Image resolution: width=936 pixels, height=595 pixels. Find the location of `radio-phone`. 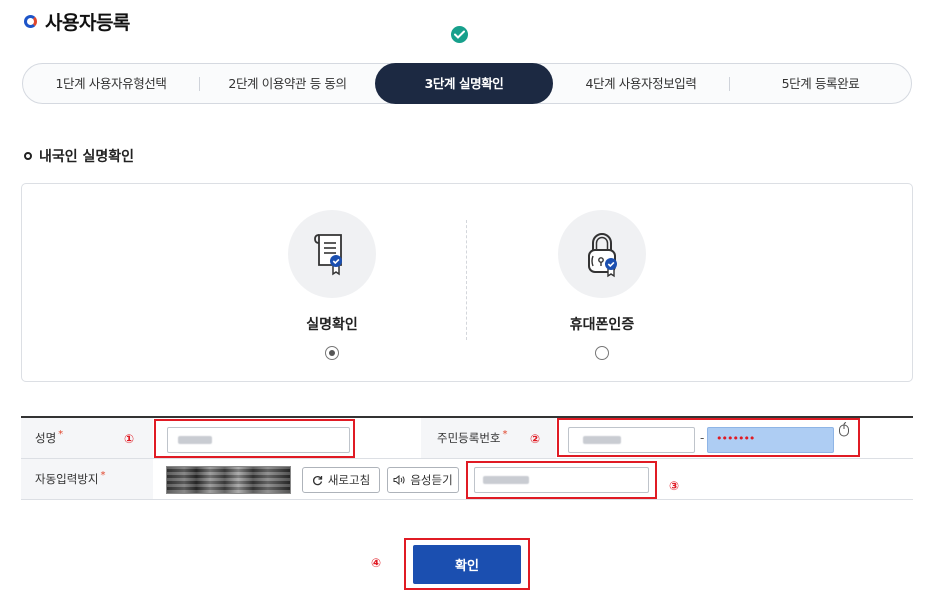

radio-phone is located at coordinates (602, 353).